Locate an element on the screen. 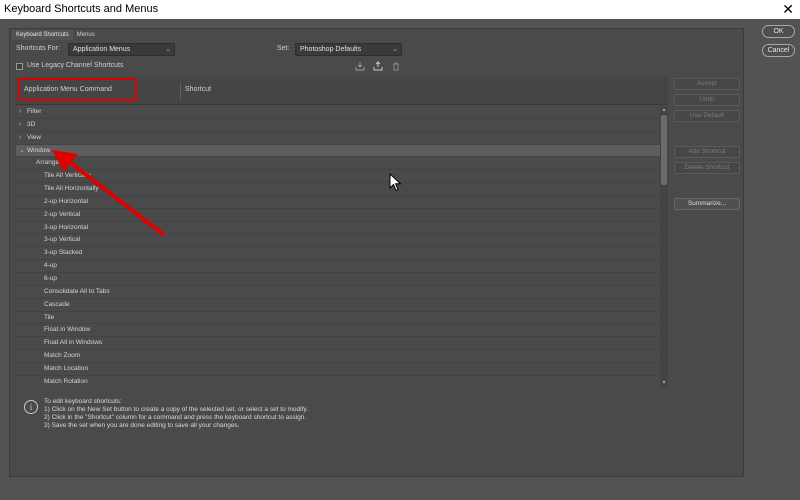  row-label: Consolidate All to Tabs is located at coordinates (77, 291).